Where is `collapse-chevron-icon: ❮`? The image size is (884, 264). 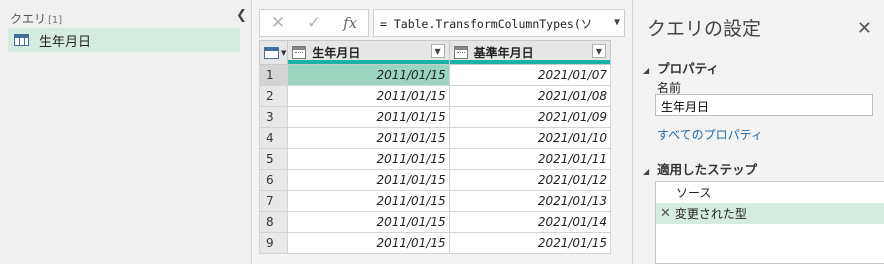 collapse-chevron-icon: ❮ is located at coordinates (241, 15).